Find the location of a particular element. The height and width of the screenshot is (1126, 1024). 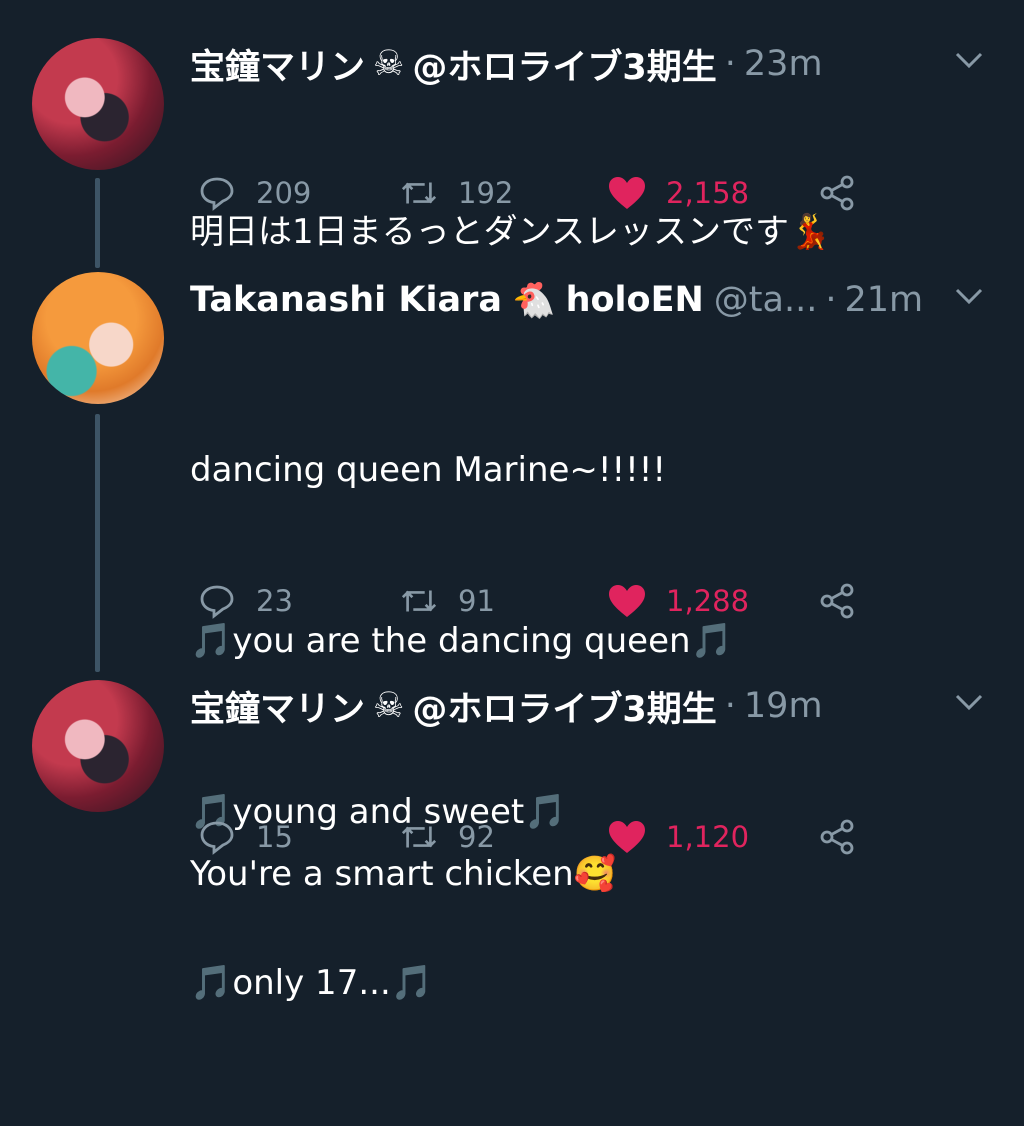

retweet-button: 91 is located at coordinates (447, 601).